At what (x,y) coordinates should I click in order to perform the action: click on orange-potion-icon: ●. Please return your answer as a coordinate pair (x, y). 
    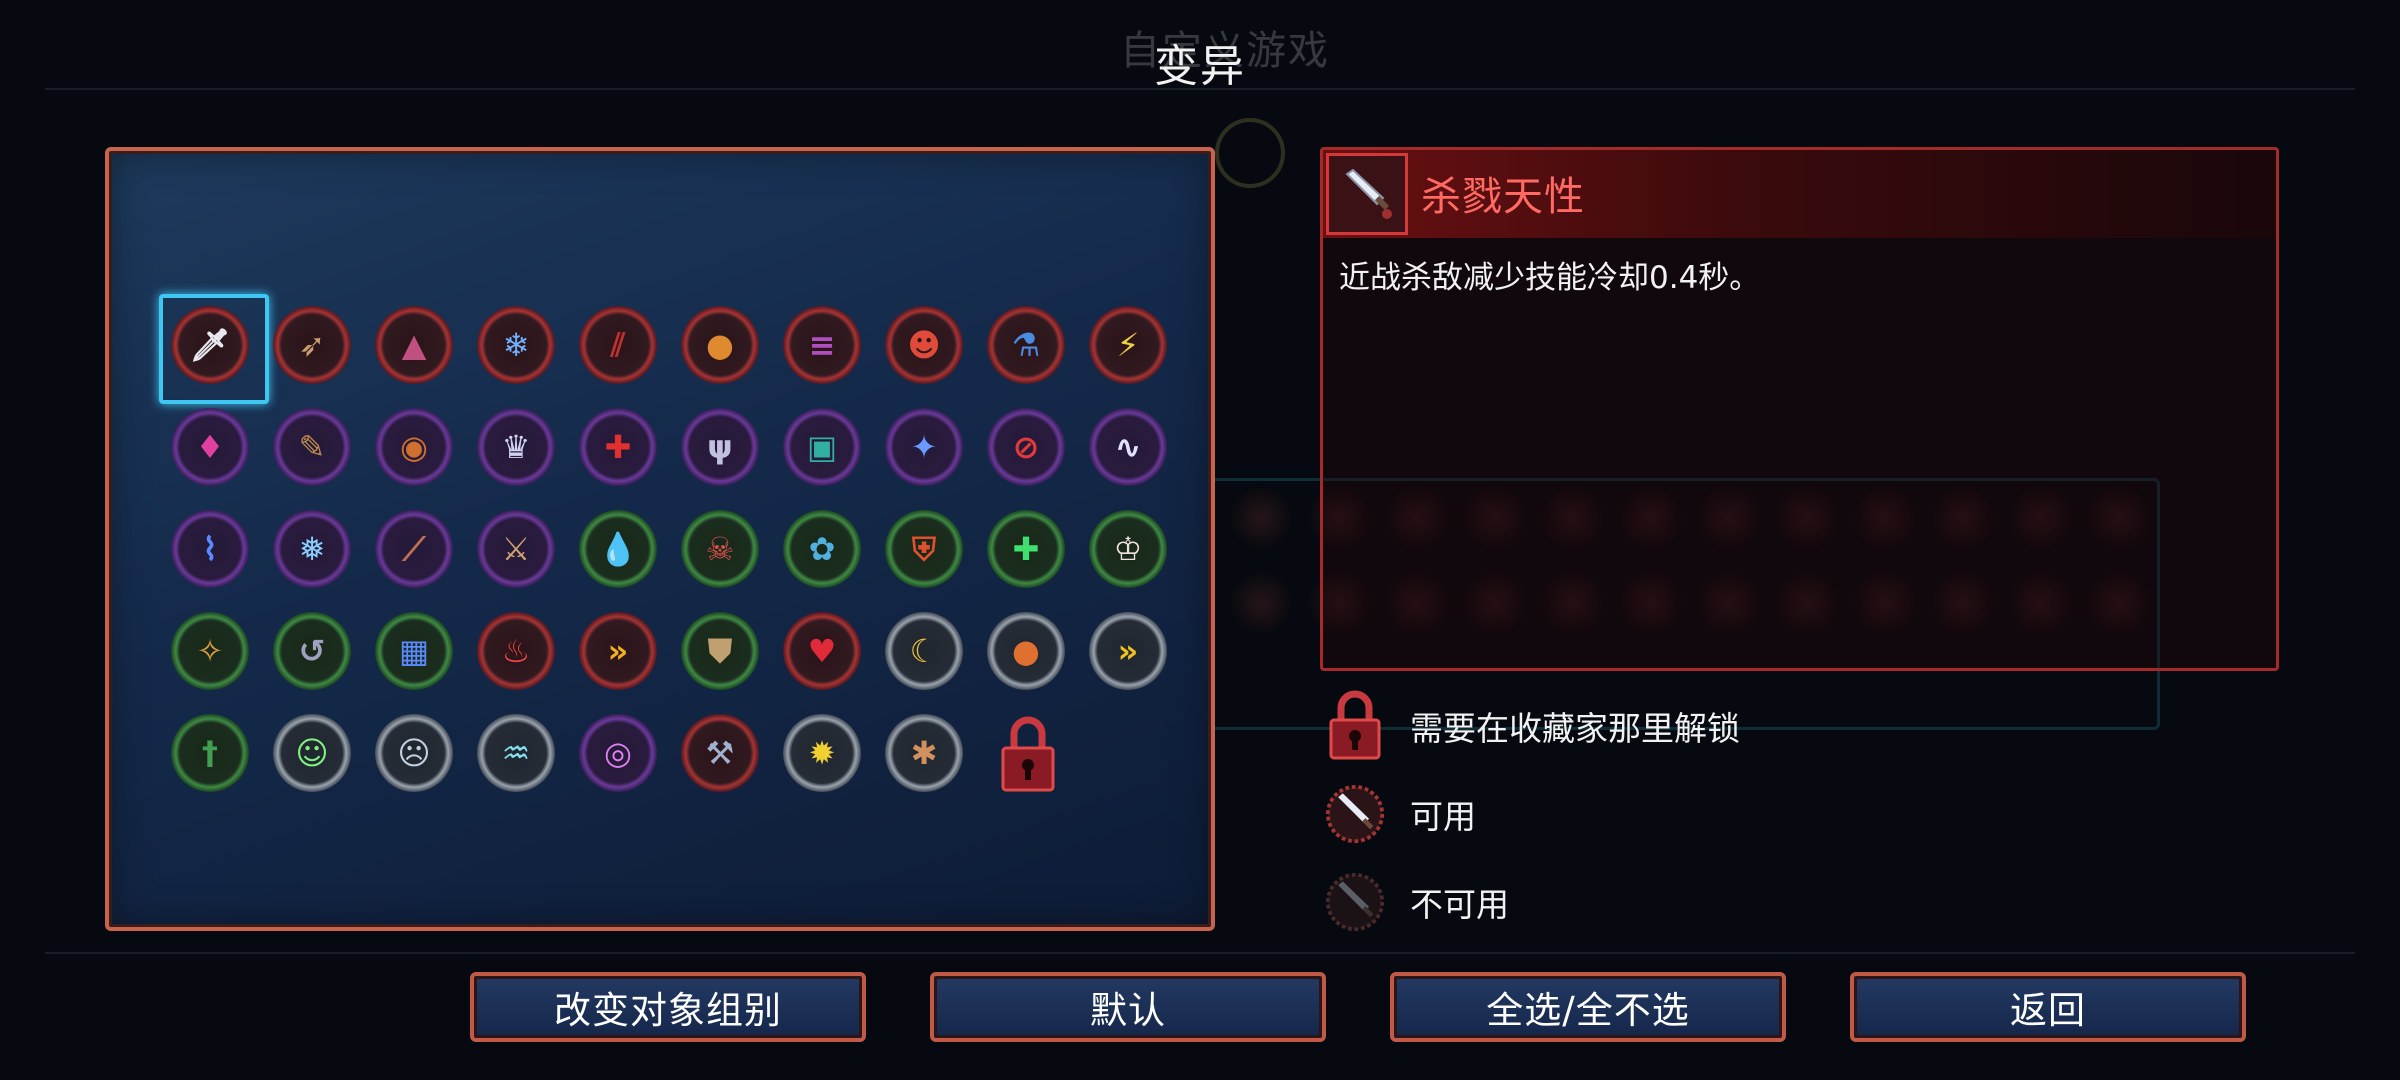
    Looking at the image, I should click on (1026, 651).